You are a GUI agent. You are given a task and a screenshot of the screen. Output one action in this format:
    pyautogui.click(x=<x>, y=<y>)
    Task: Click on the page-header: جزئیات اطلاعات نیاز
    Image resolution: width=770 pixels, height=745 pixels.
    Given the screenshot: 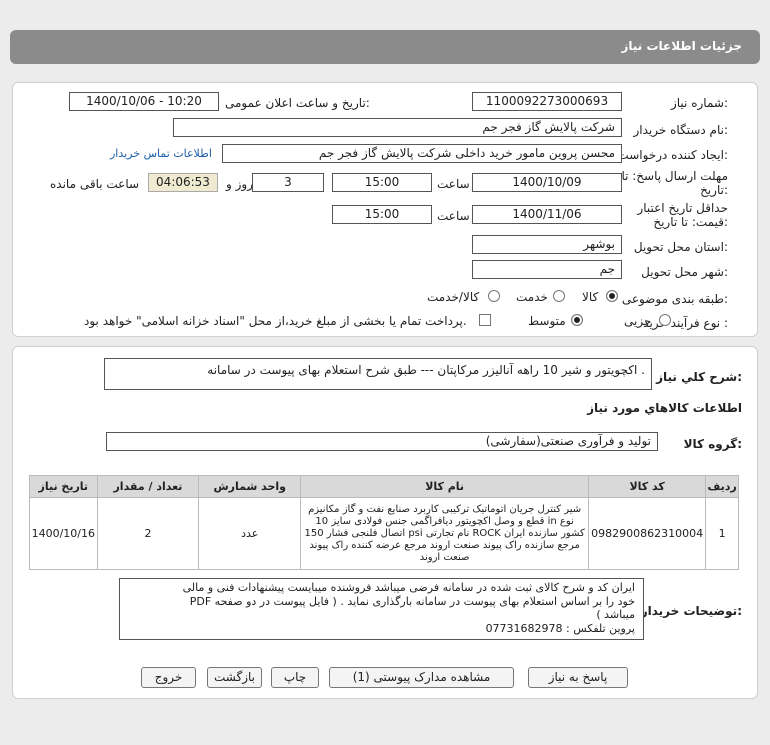 What is the action you would take?
    pyautogui.click(x=385, y=47)
    